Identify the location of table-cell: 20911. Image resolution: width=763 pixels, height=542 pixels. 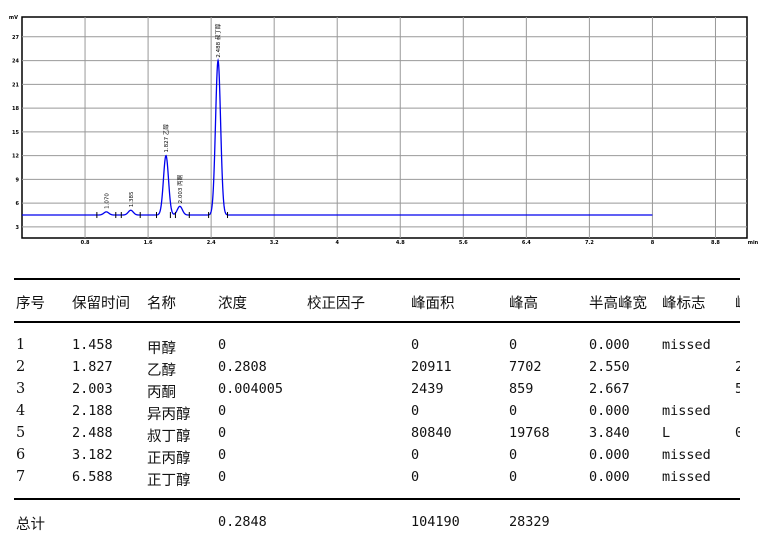
(431, 367).